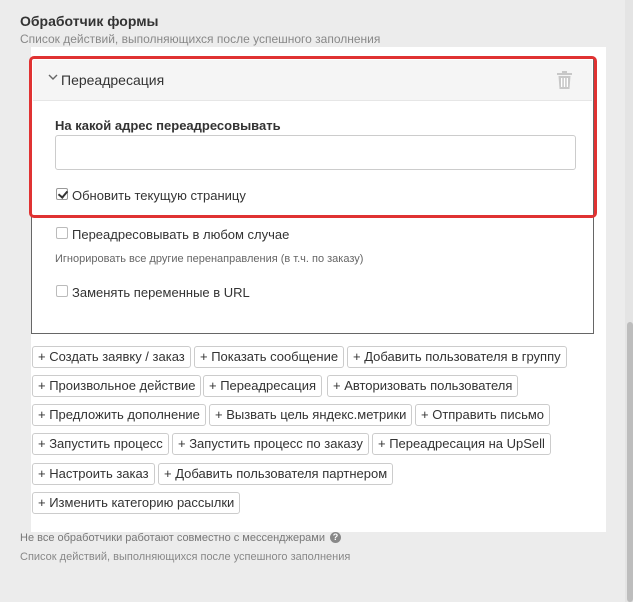  I want to click on add-start-process-button: + Запустить процесс, so click(100, 444).